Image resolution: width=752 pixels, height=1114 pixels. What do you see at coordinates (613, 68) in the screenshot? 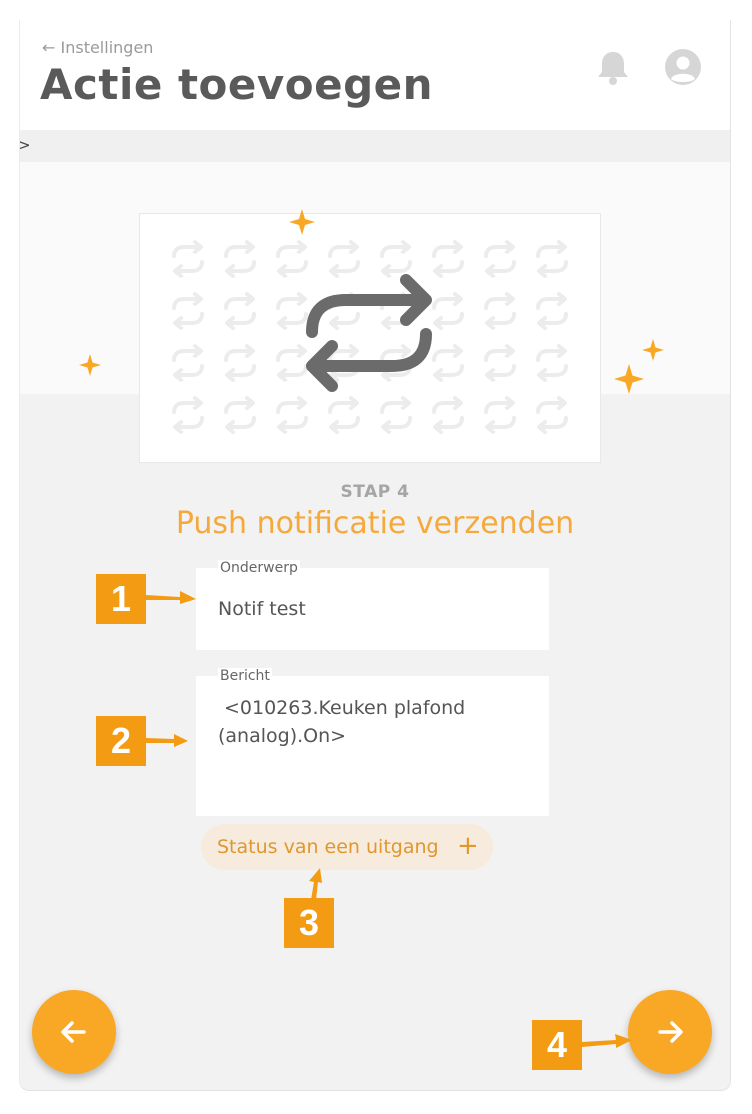
I see `bell-icon` at bounding box center [613, 68].